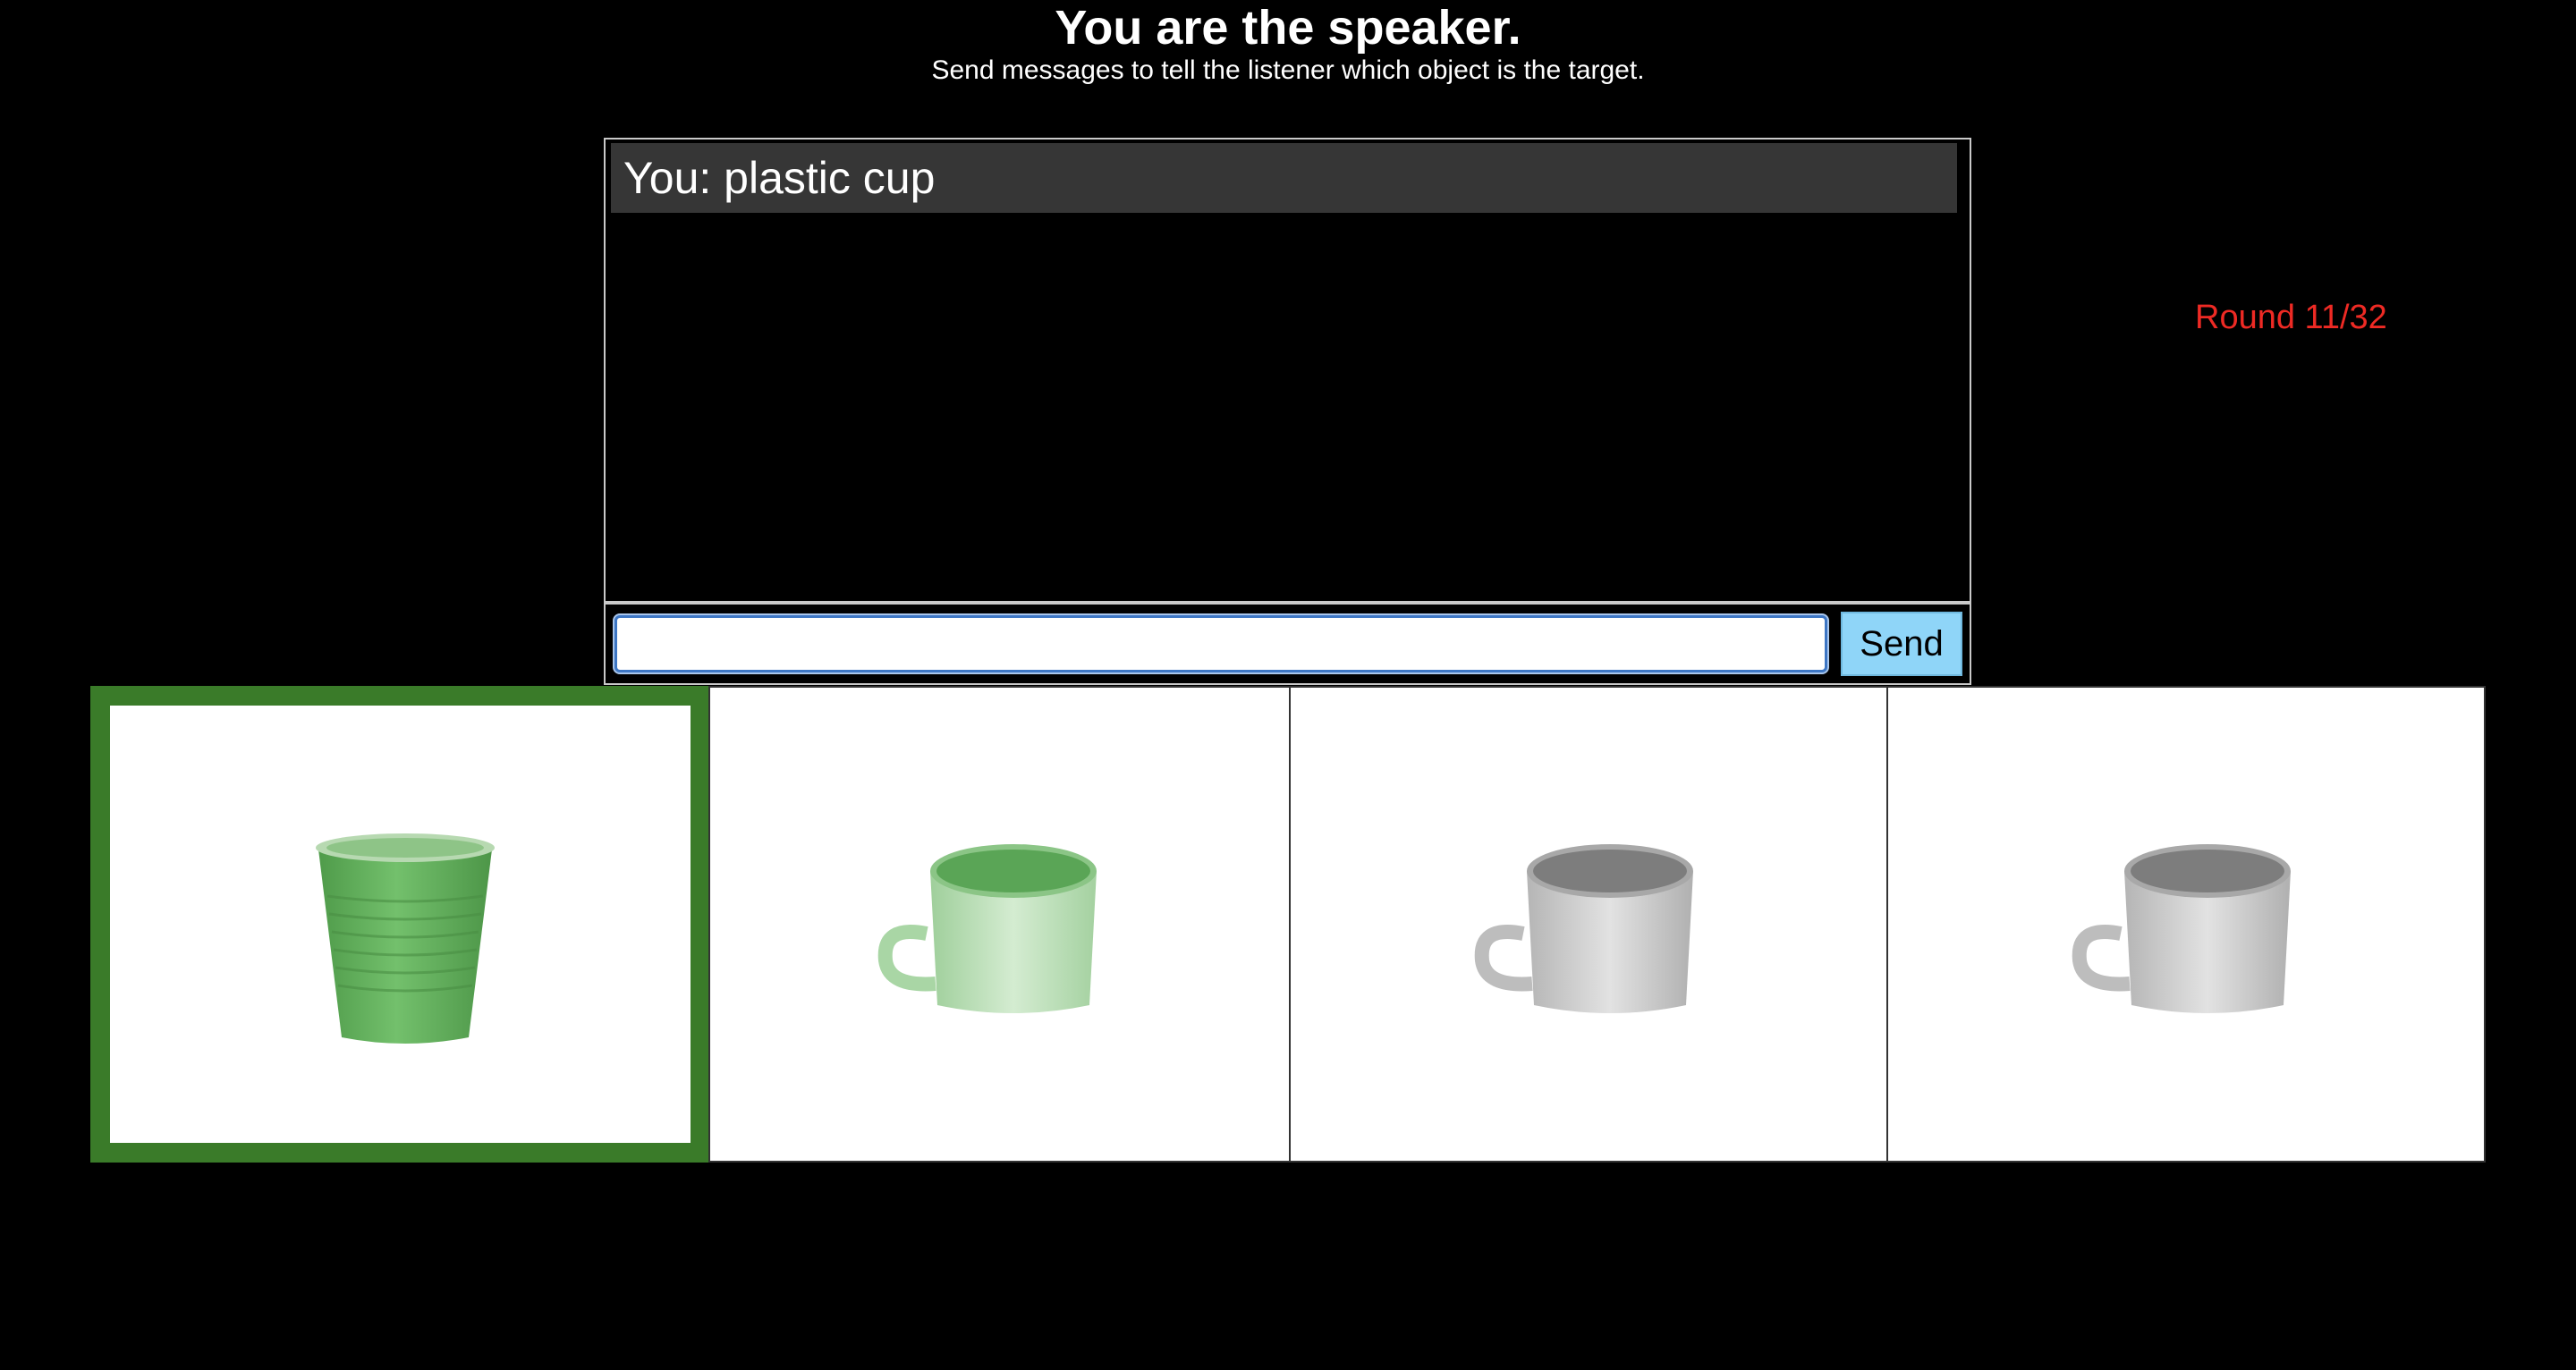 This screenshot has height=1370, width=2576. What do you see at coordinates (405, 938) in the screenshot?
I see `plastic-cup-icon` at bounding box center [405, 938].